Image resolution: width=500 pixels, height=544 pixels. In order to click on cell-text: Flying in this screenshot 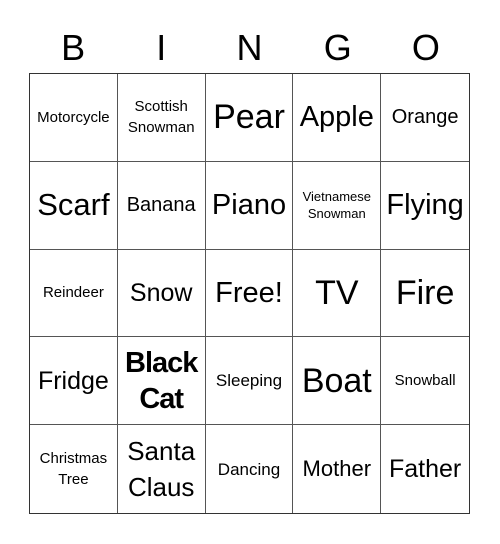, I will do `click(425, 205)`.